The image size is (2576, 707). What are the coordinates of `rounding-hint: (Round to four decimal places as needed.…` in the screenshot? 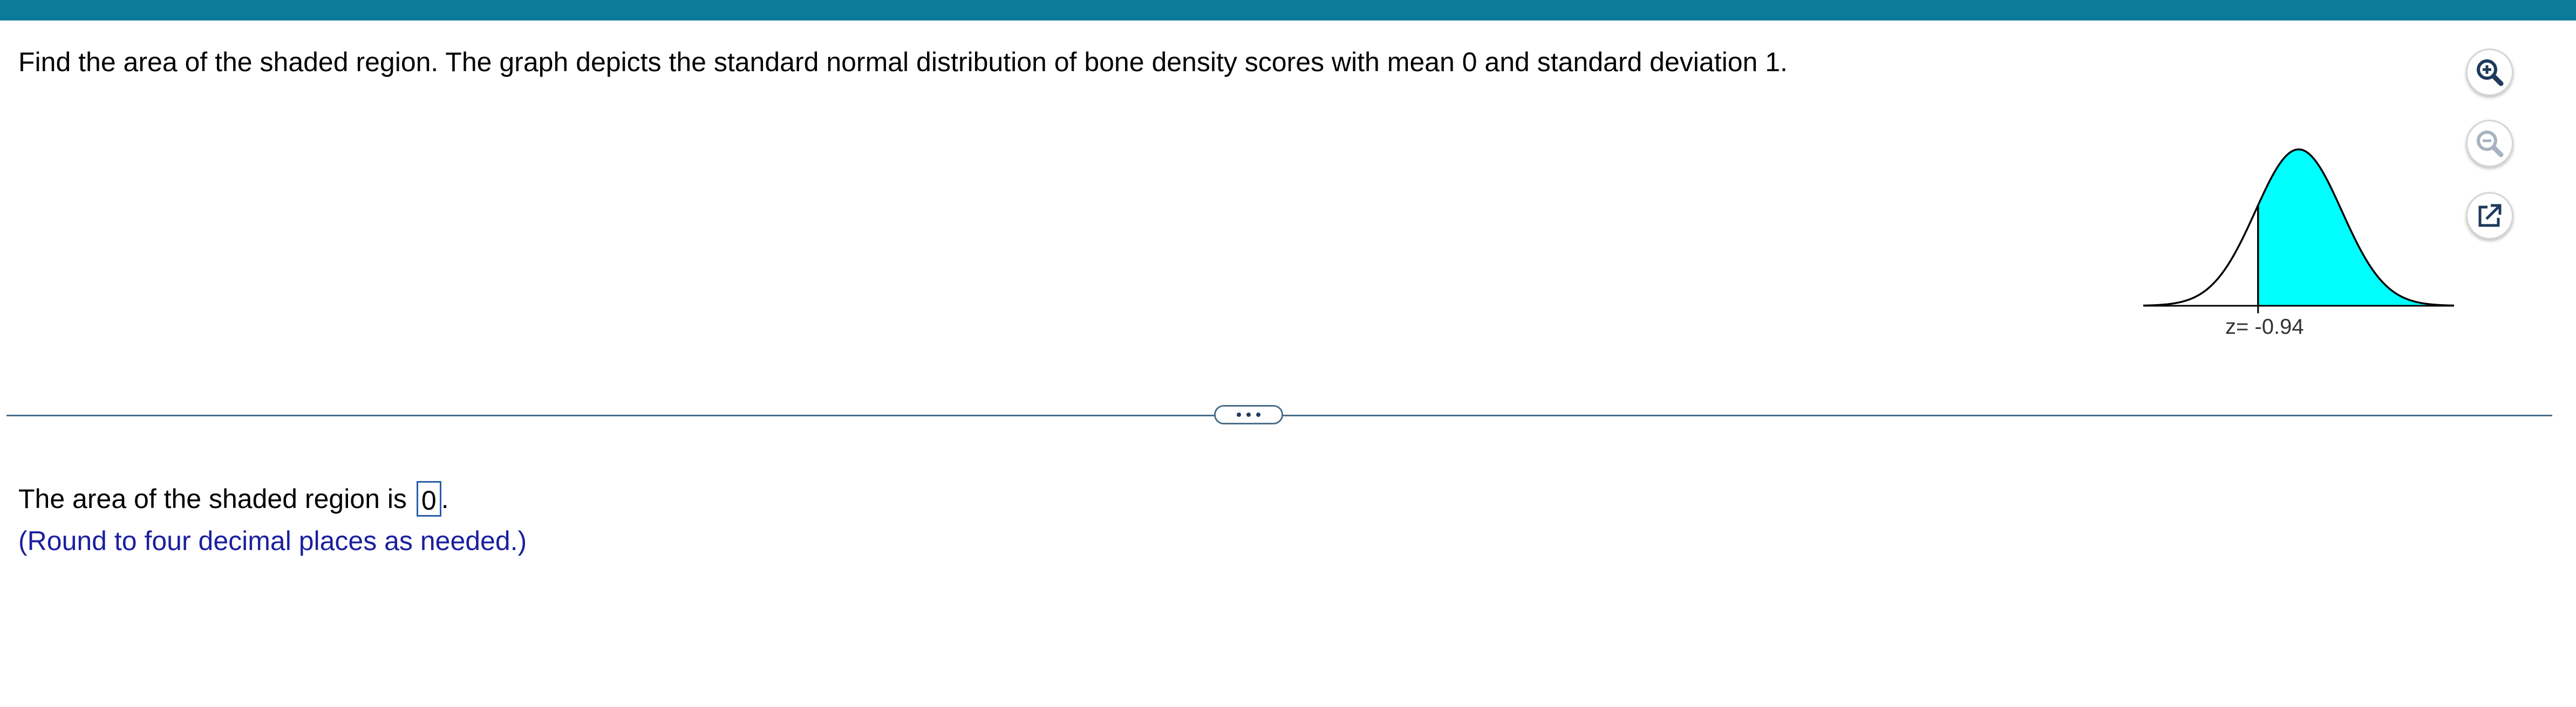 It's located at (272, 541).